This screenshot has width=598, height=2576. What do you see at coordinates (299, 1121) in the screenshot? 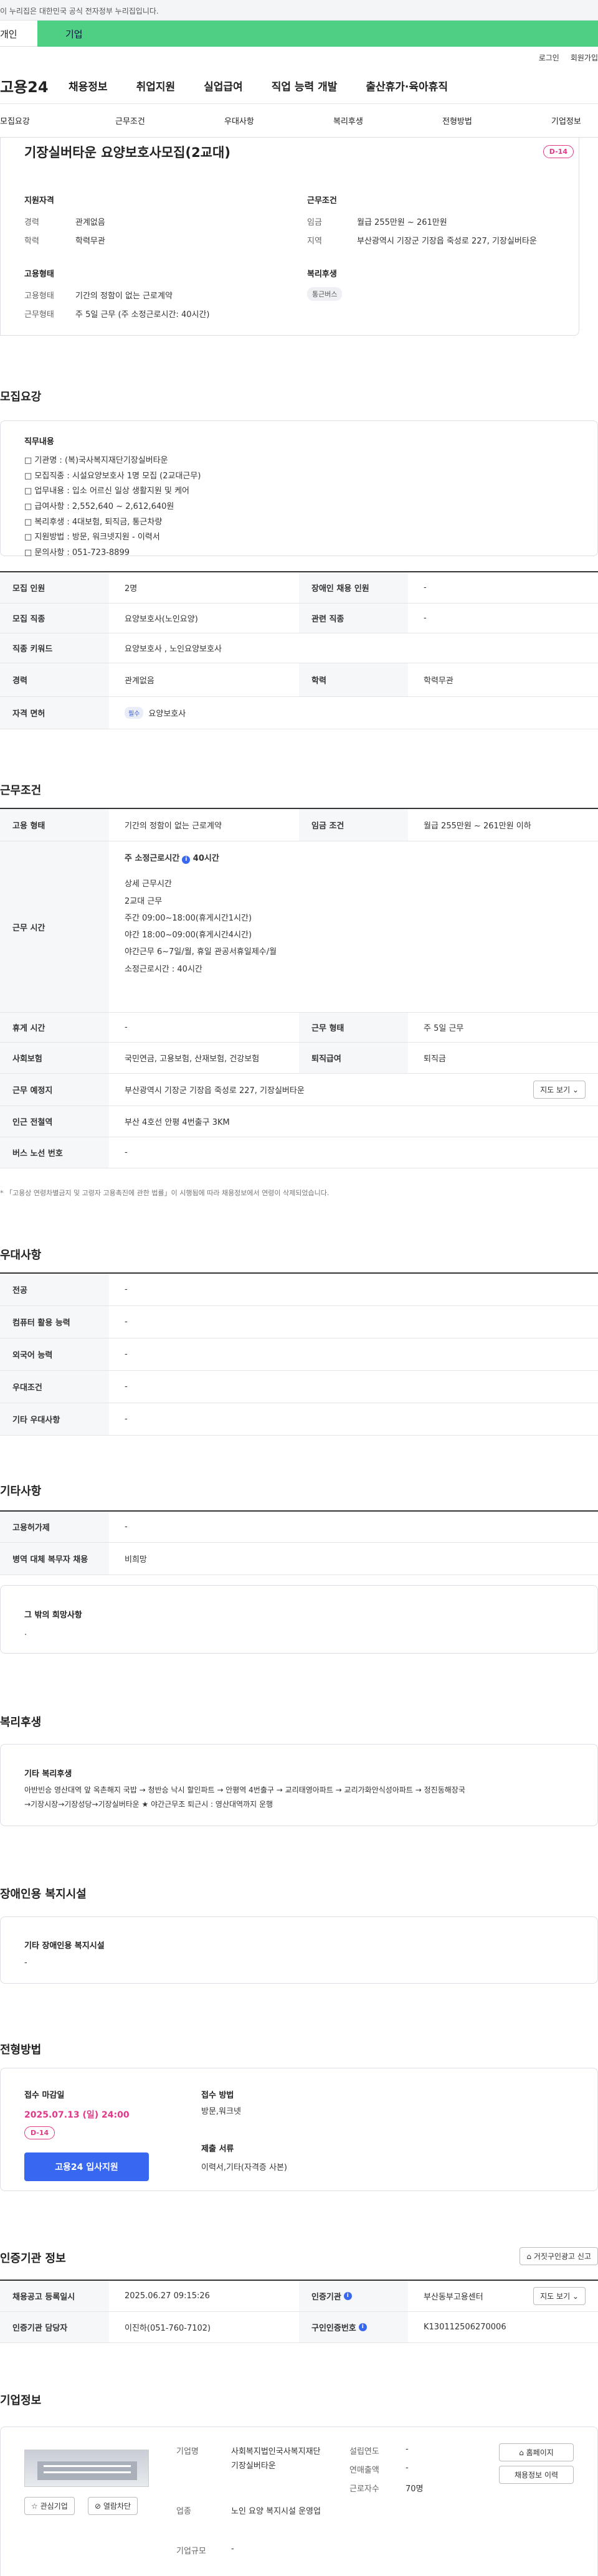
I see `table-row: 인근 전철역 부산 4호선 안평 4번출구 3KM` at bounding box center [299, 1121].